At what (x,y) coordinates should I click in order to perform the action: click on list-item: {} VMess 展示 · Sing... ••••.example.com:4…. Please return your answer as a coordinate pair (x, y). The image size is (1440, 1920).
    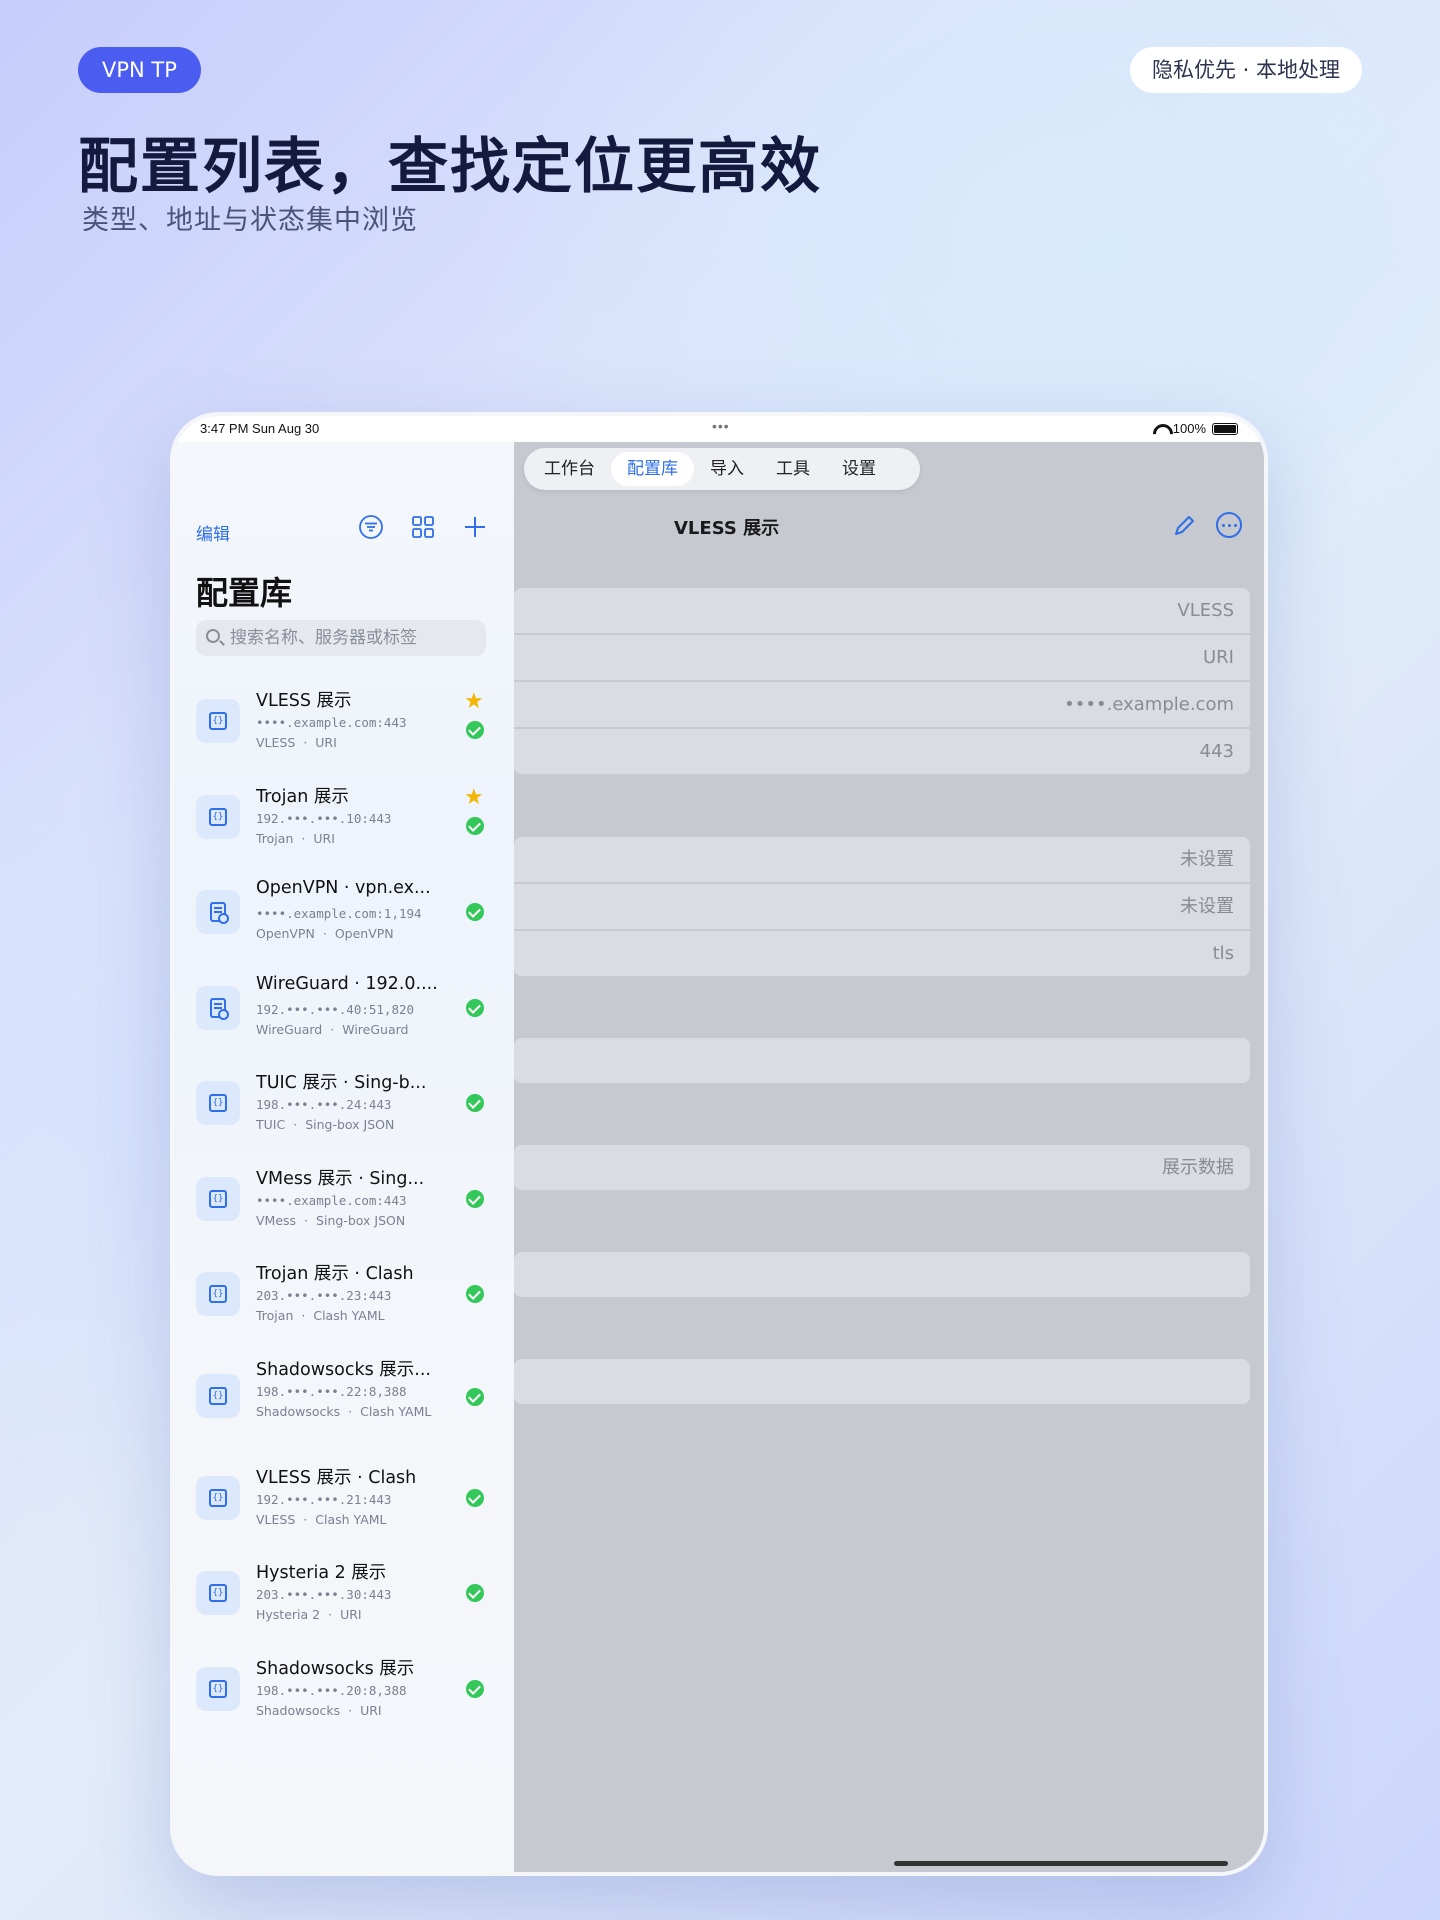
    Looking at the image, I should click on (344, 1203).